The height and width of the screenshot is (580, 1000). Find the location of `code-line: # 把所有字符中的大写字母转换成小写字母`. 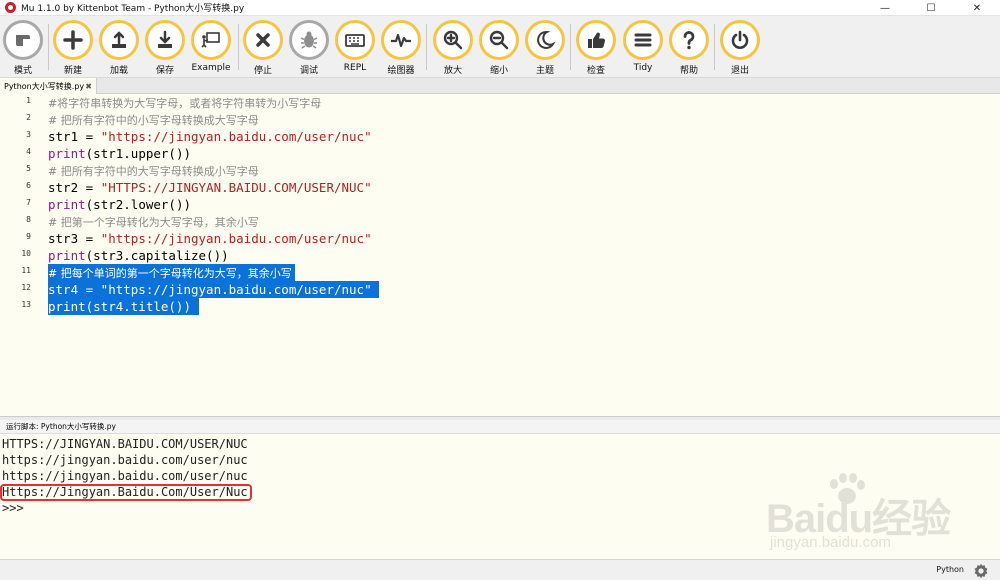

code-line: # 把所有字符中的大写字母转换成小写字母 is located at coordinates (153, 170).